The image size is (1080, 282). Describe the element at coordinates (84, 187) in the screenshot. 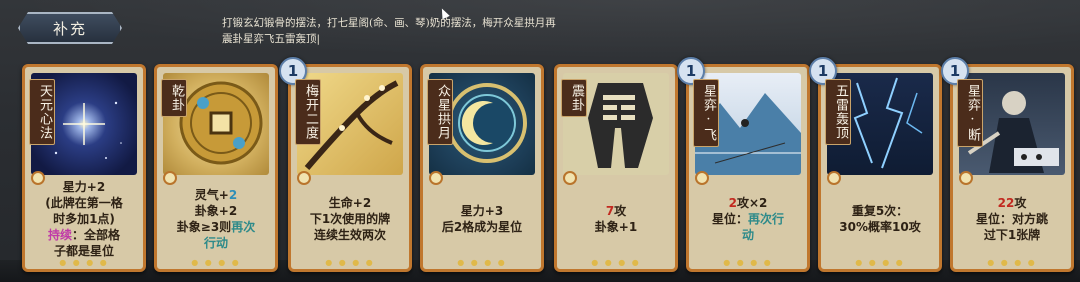

I see `card-line: 星力+2` at that location.